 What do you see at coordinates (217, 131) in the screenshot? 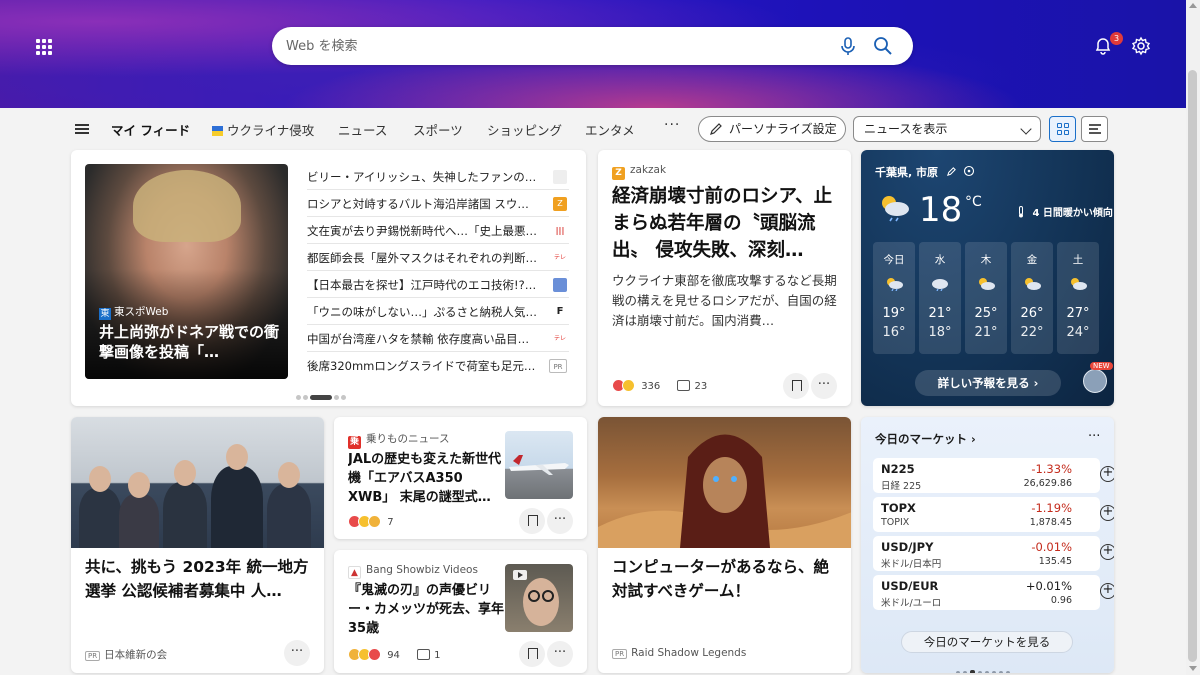
I see `ukraine-flag-icon` at bounding box center [217, 131].